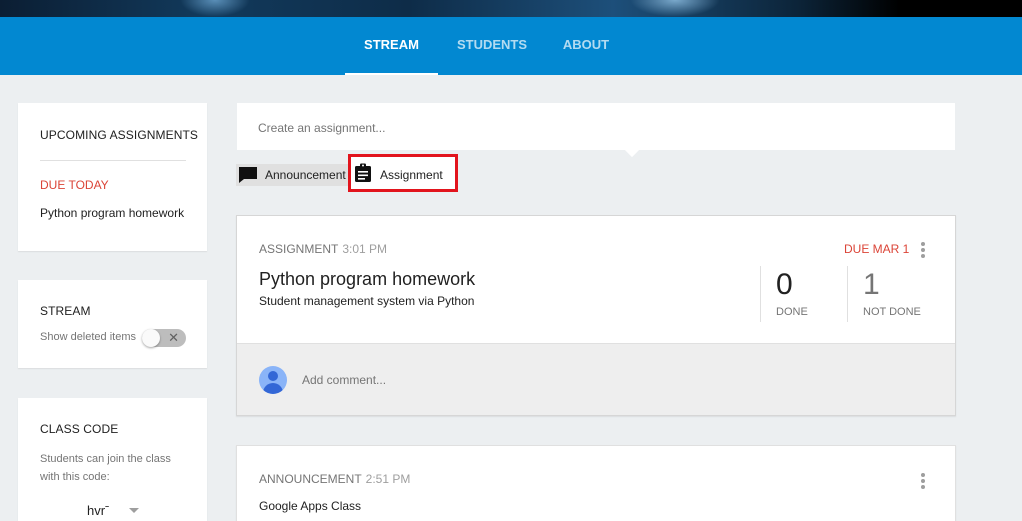 The height and width of the screenshot is (521, 1022). Describe the element at coordinates (119, 135) in the screenshot. I see `upcoming-assignments-title: UPCOMING ASSIGNMENTS` at that location.